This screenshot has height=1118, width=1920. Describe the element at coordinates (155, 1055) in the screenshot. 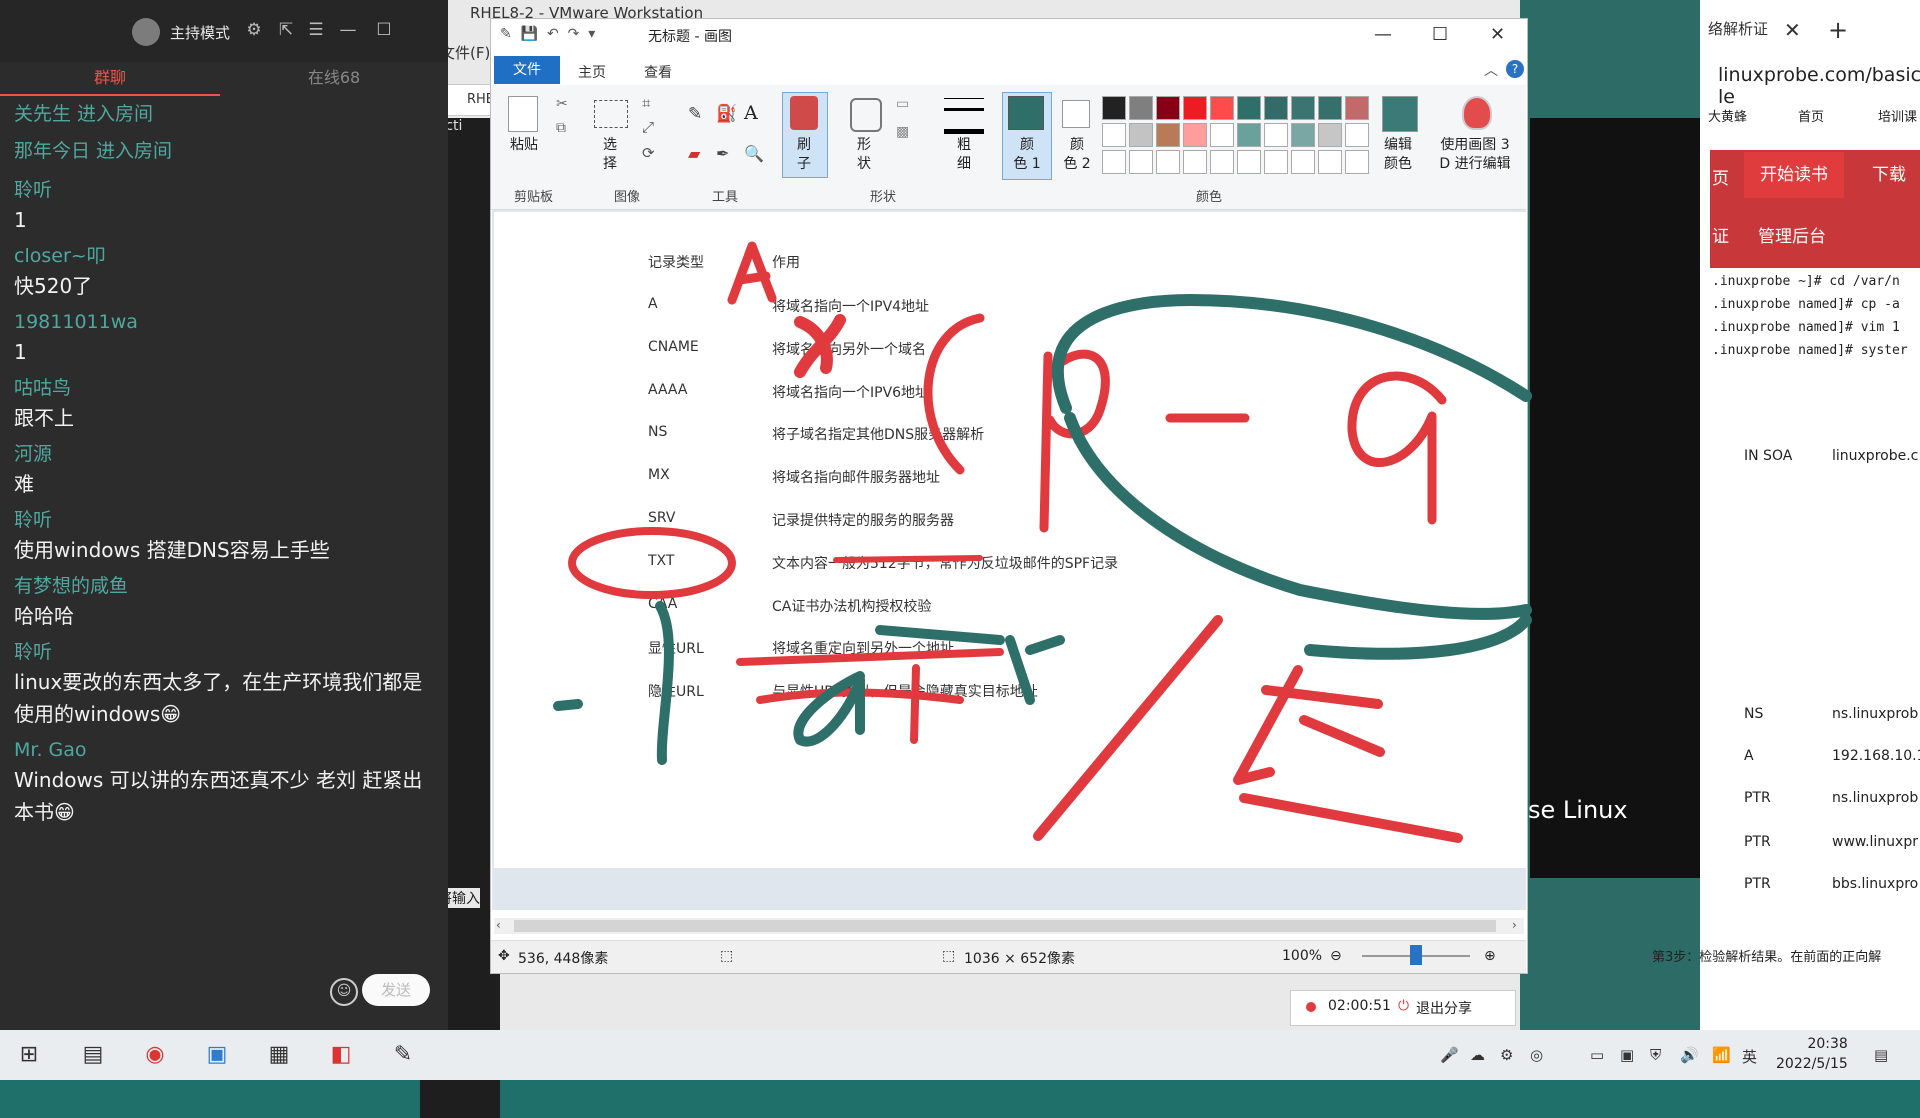

I see `chrome-icon: ◉` at that location.